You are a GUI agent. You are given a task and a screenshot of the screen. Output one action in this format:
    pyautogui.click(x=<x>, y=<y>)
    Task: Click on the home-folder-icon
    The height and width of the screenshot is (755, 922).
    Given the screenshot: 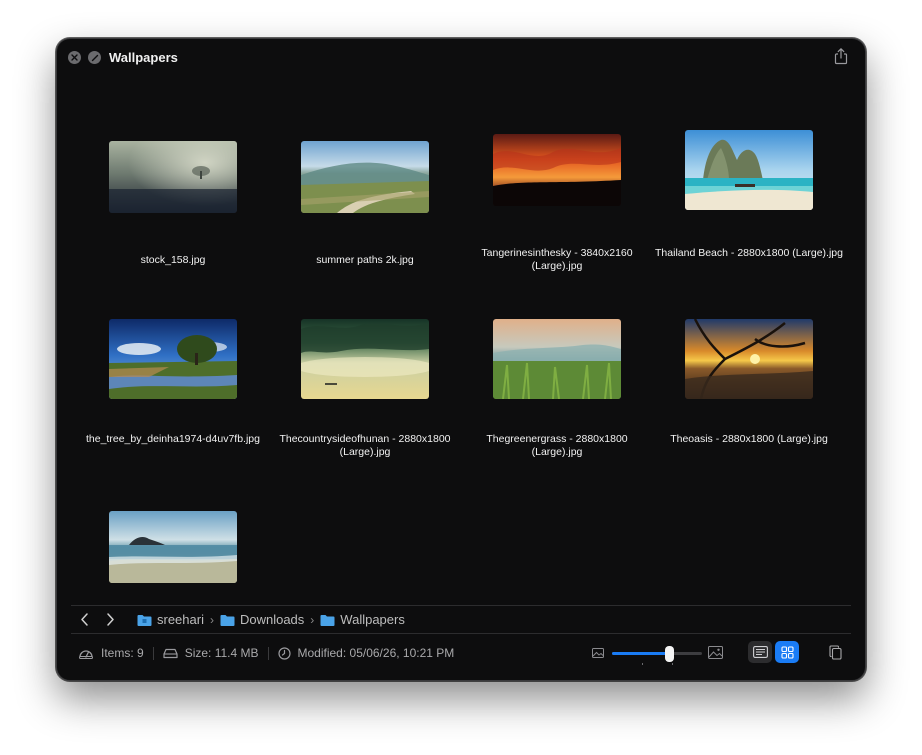 What is the action you would take?
    pyautogui.click(x=144, y=620)
    